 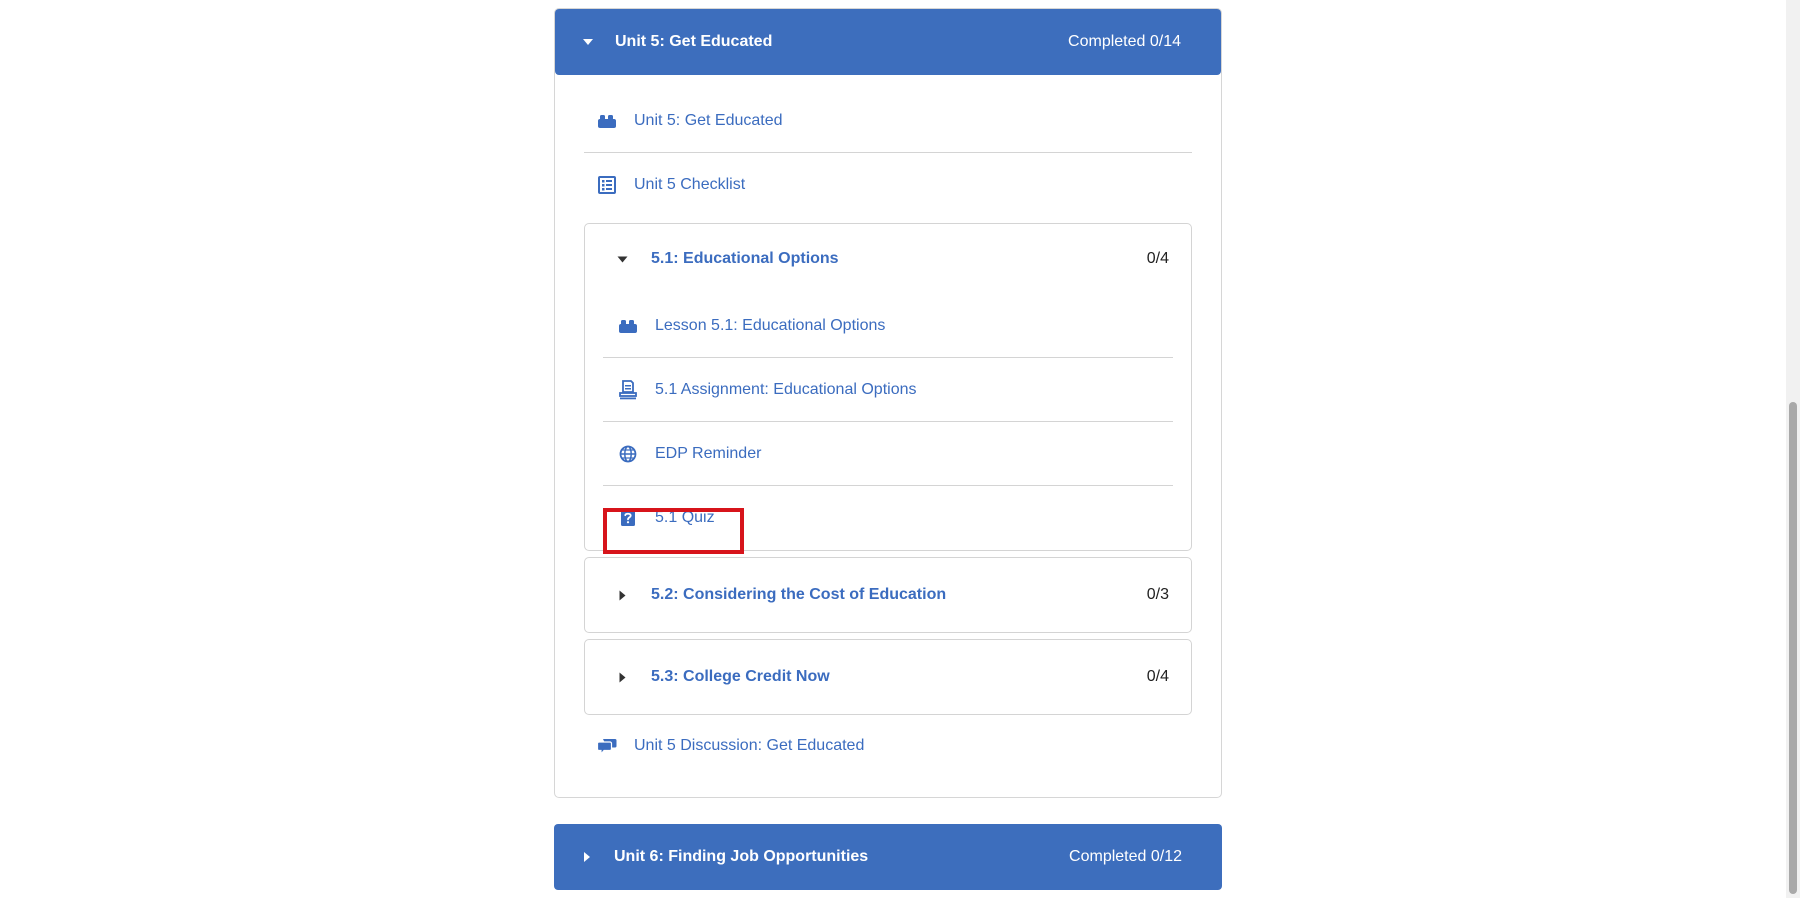 I want to click on globe-icon, so click(x=628, y=454).